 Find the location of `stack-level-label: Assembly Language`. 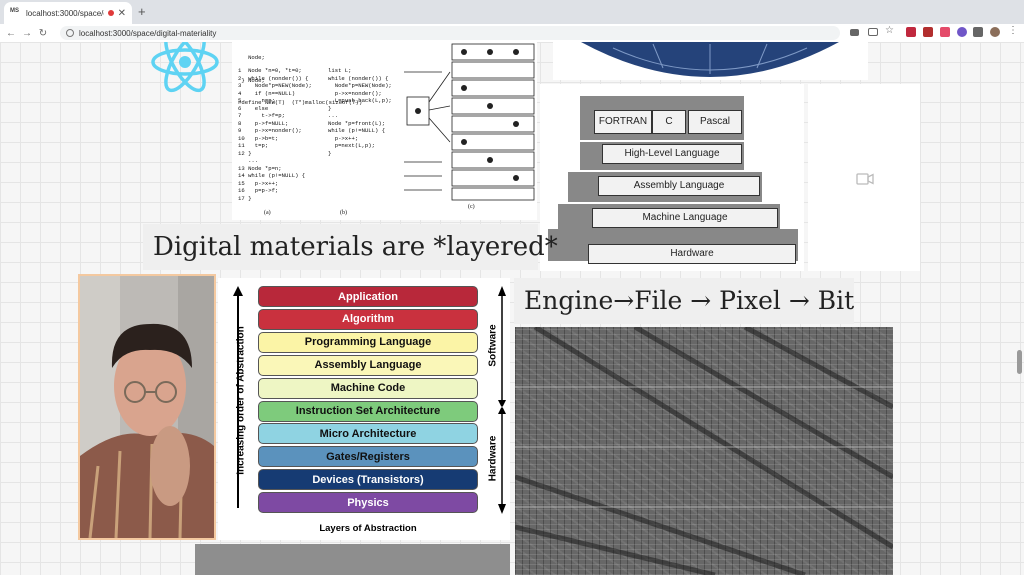

stack-level-label: Assembly Language is located at coordinates (679, 185).